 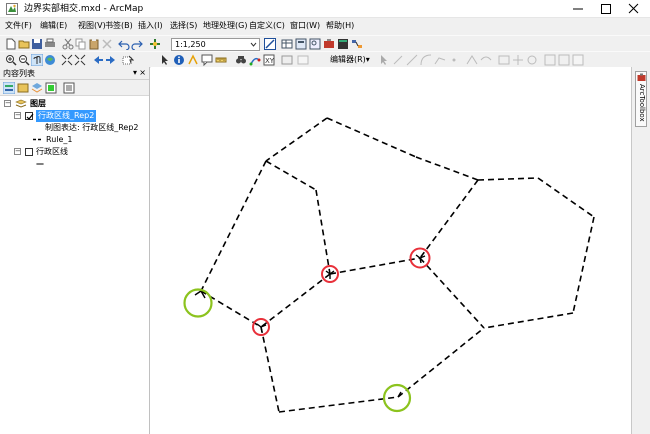 I want to click on print-icon, so click(x=50, y=44).